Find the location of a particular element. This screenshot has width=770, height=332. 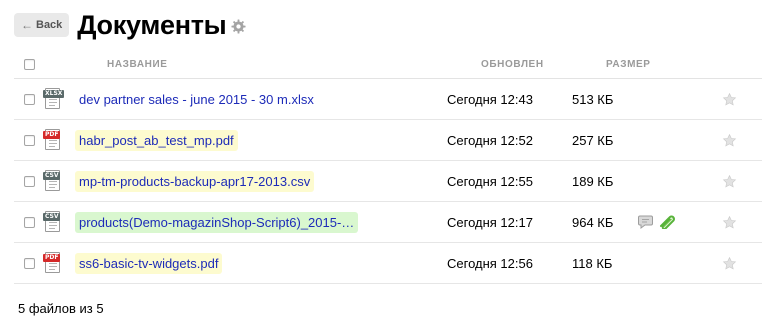

attachment-icon is located at coordinates (667, 222).